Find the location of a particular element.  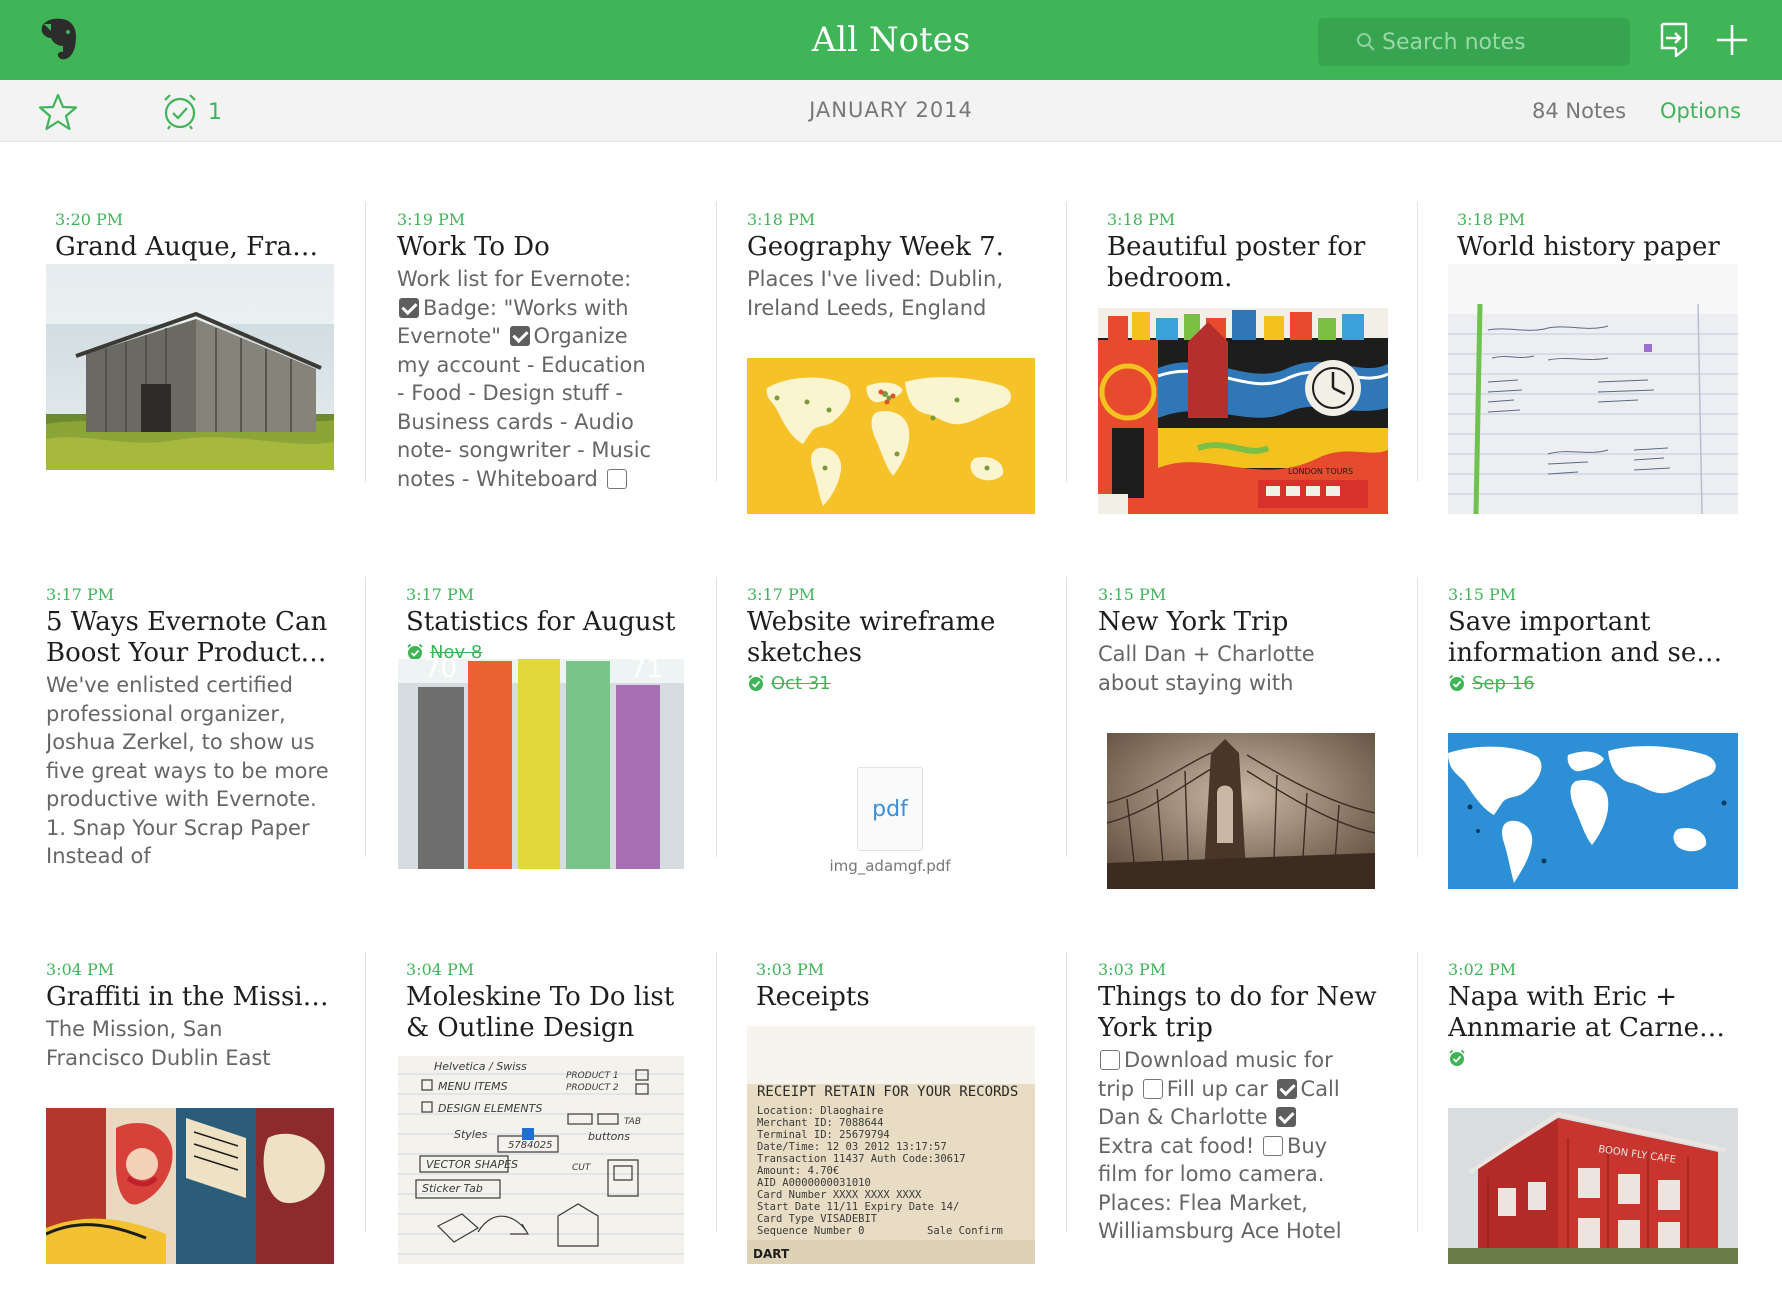

receipt-text: Sale Confirm is located at coordinates (965, 1231).